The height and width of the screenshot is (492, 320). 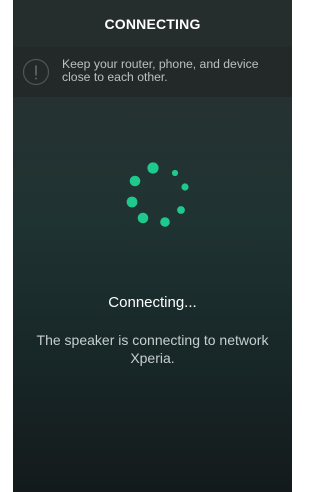 I want to click on loading-spinner-icon, so click(x=157, y=194).